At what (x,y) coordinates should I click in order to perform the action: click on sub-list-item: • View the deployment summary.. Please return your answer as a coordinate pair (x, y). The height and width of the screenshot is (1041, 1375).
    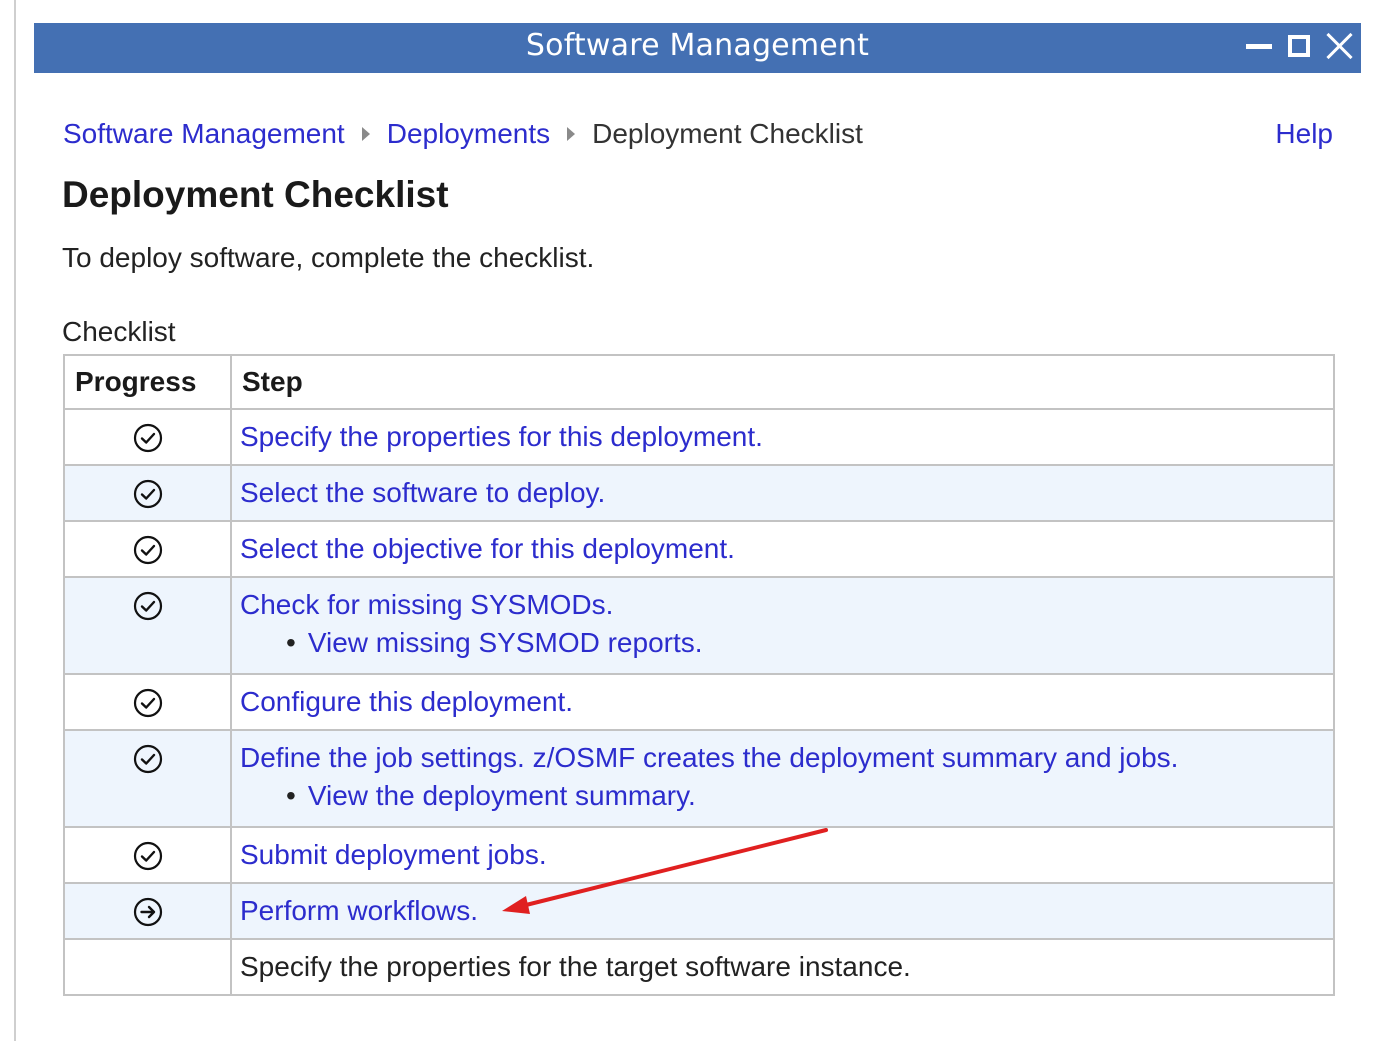
    Looking at the image, I should click on (786, 791).